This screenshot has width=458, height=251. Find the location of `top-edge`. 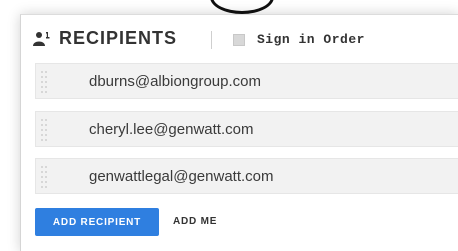

top-edge is located at coordinates (229, 7).